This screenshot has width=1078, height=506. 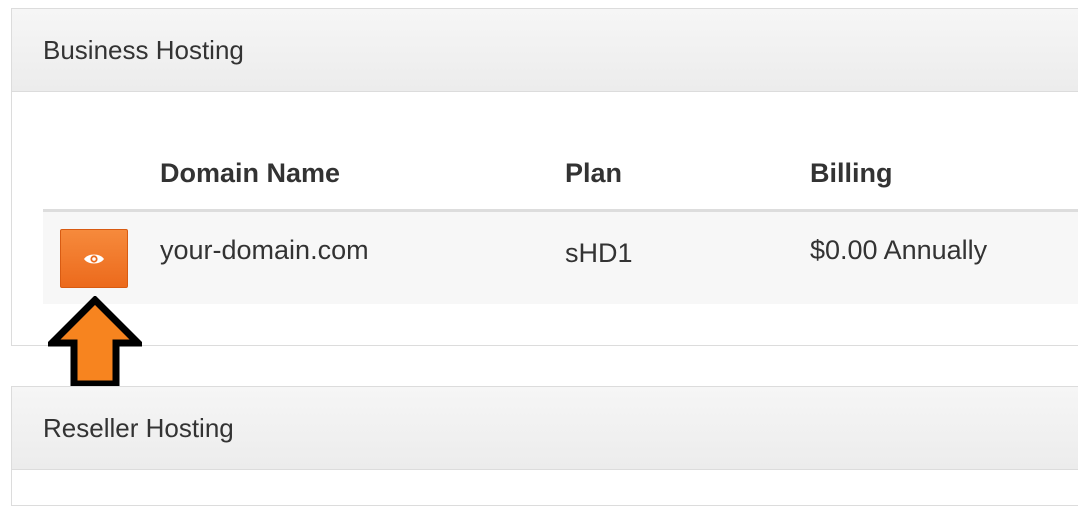 What do you see at coordinates (143, 49) in the screenshot?
I see `panel-title: Business Hosting` at bounding box center [143, 49].